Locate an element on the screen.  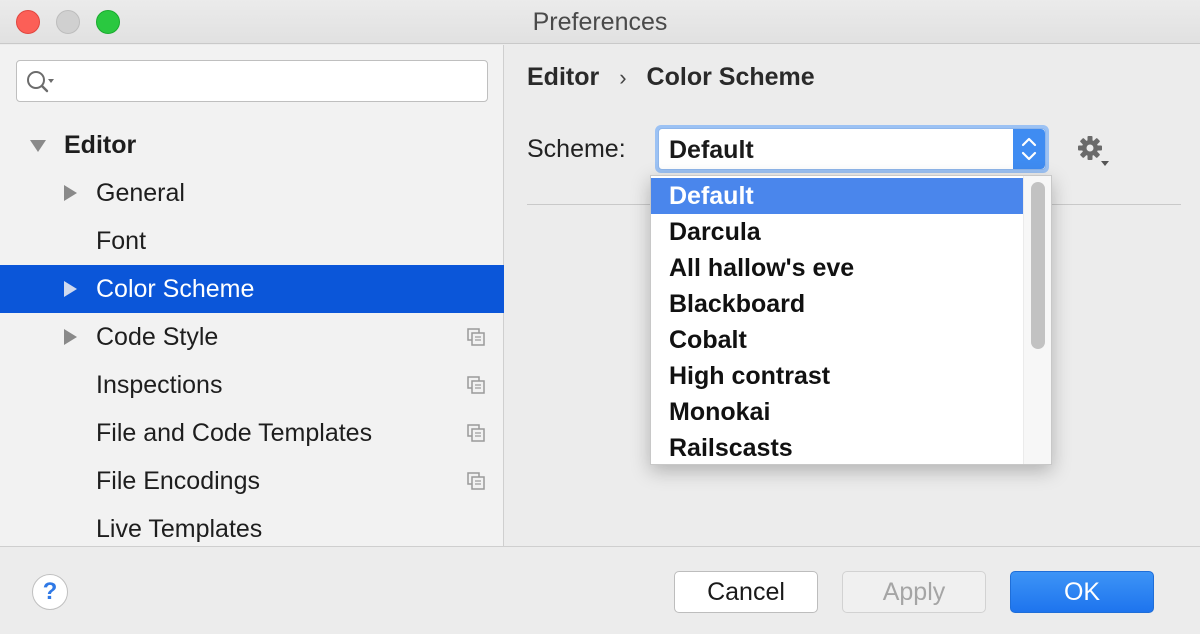
breadcrumb: Editor › Color Scheme is located at coordinates (671, 77).